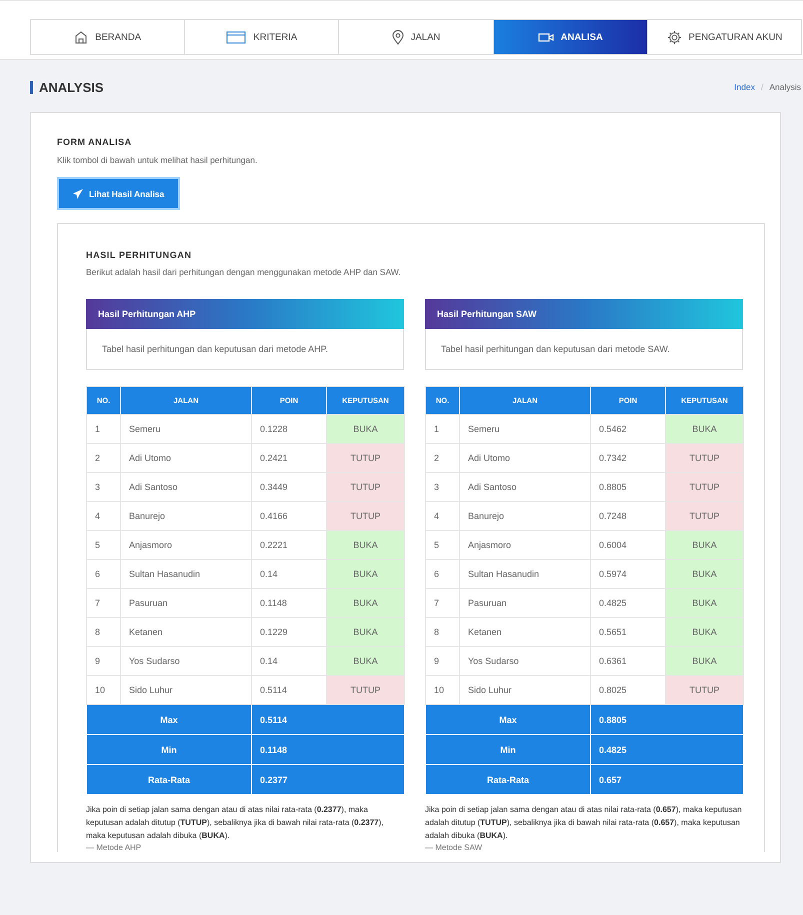  What do you see at coordinates (398, 37) in the screenshot?
I see `map-pin-icon` at bounding box center [398, 37].